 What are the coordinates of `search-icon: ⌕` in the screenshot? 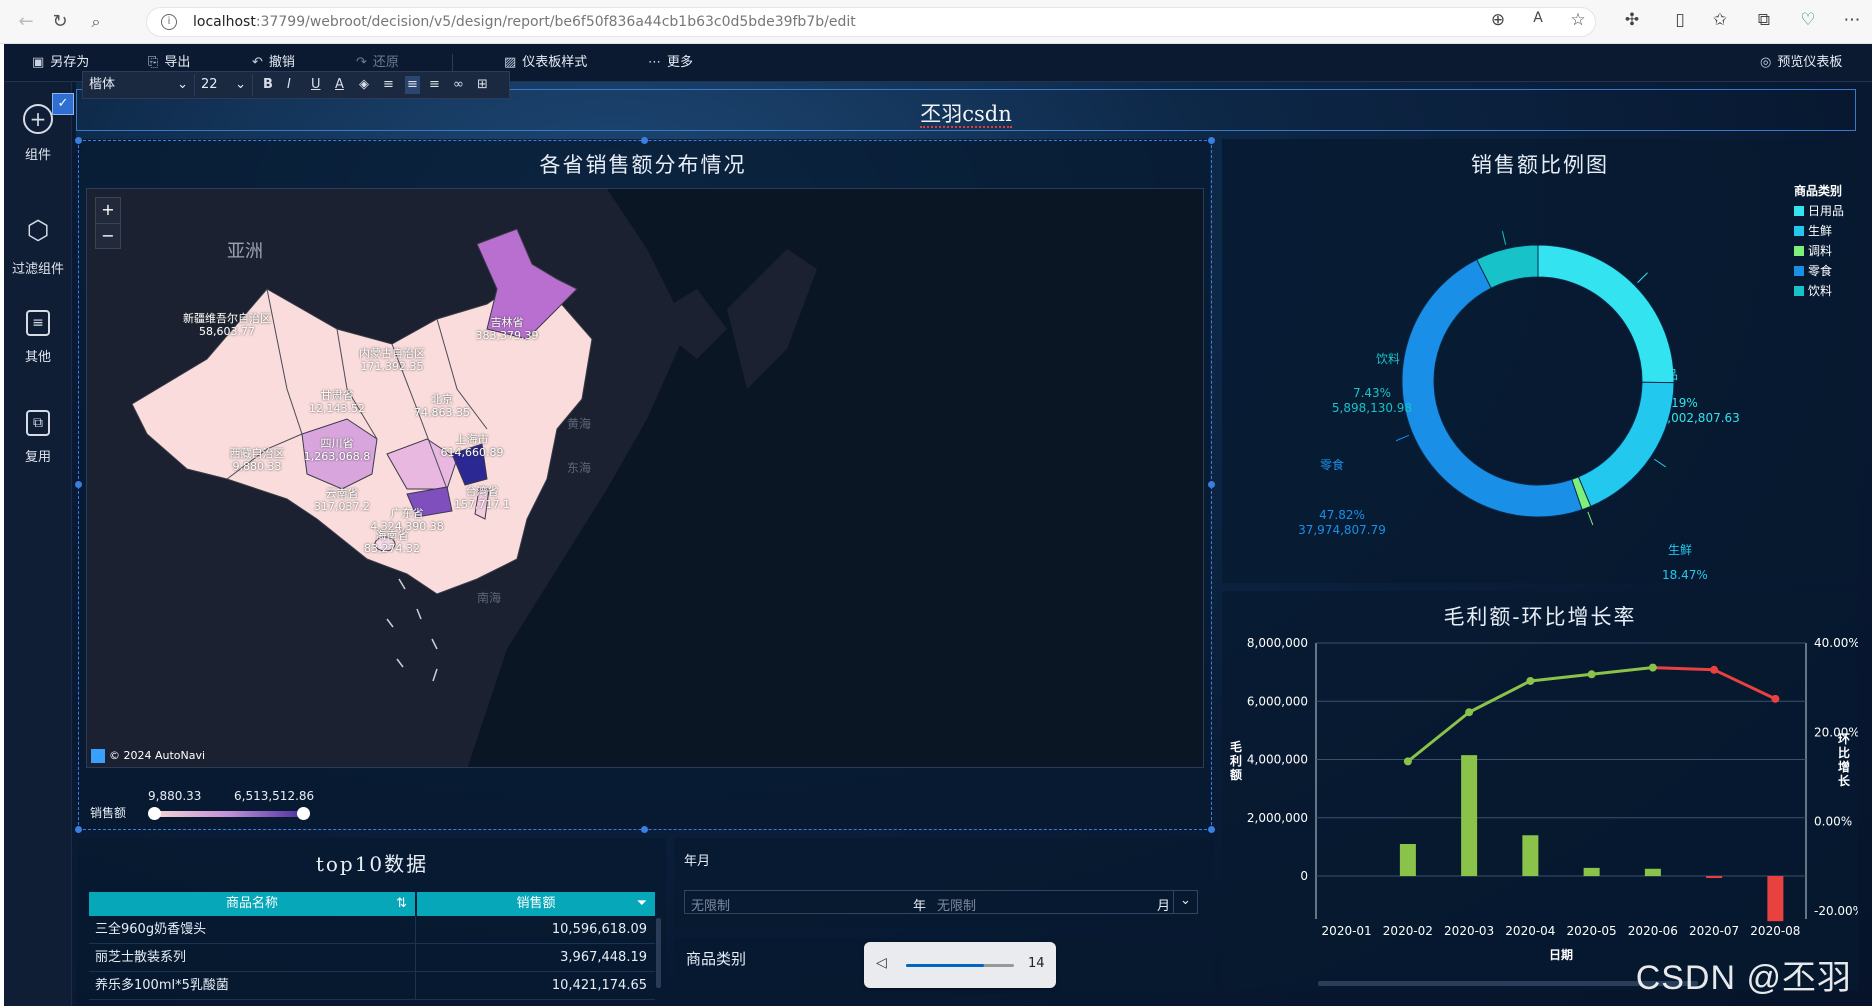 It's located at (96, 22).